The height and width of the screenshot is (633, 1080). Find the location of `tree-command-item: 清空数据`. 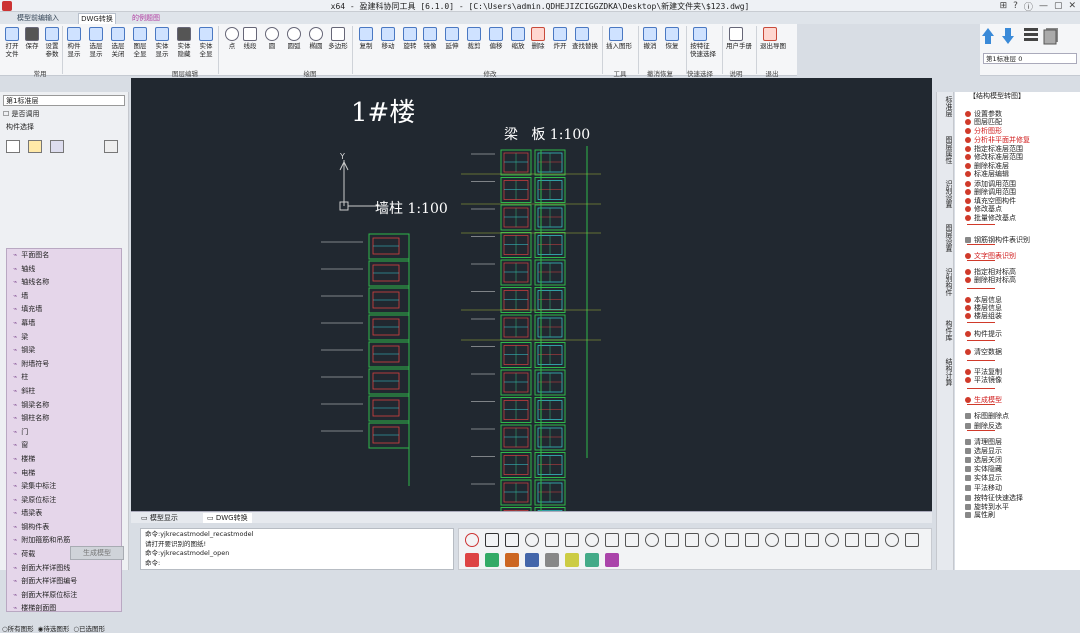

tree-command-item: 清空数据 is located at coordinates (983, 352).